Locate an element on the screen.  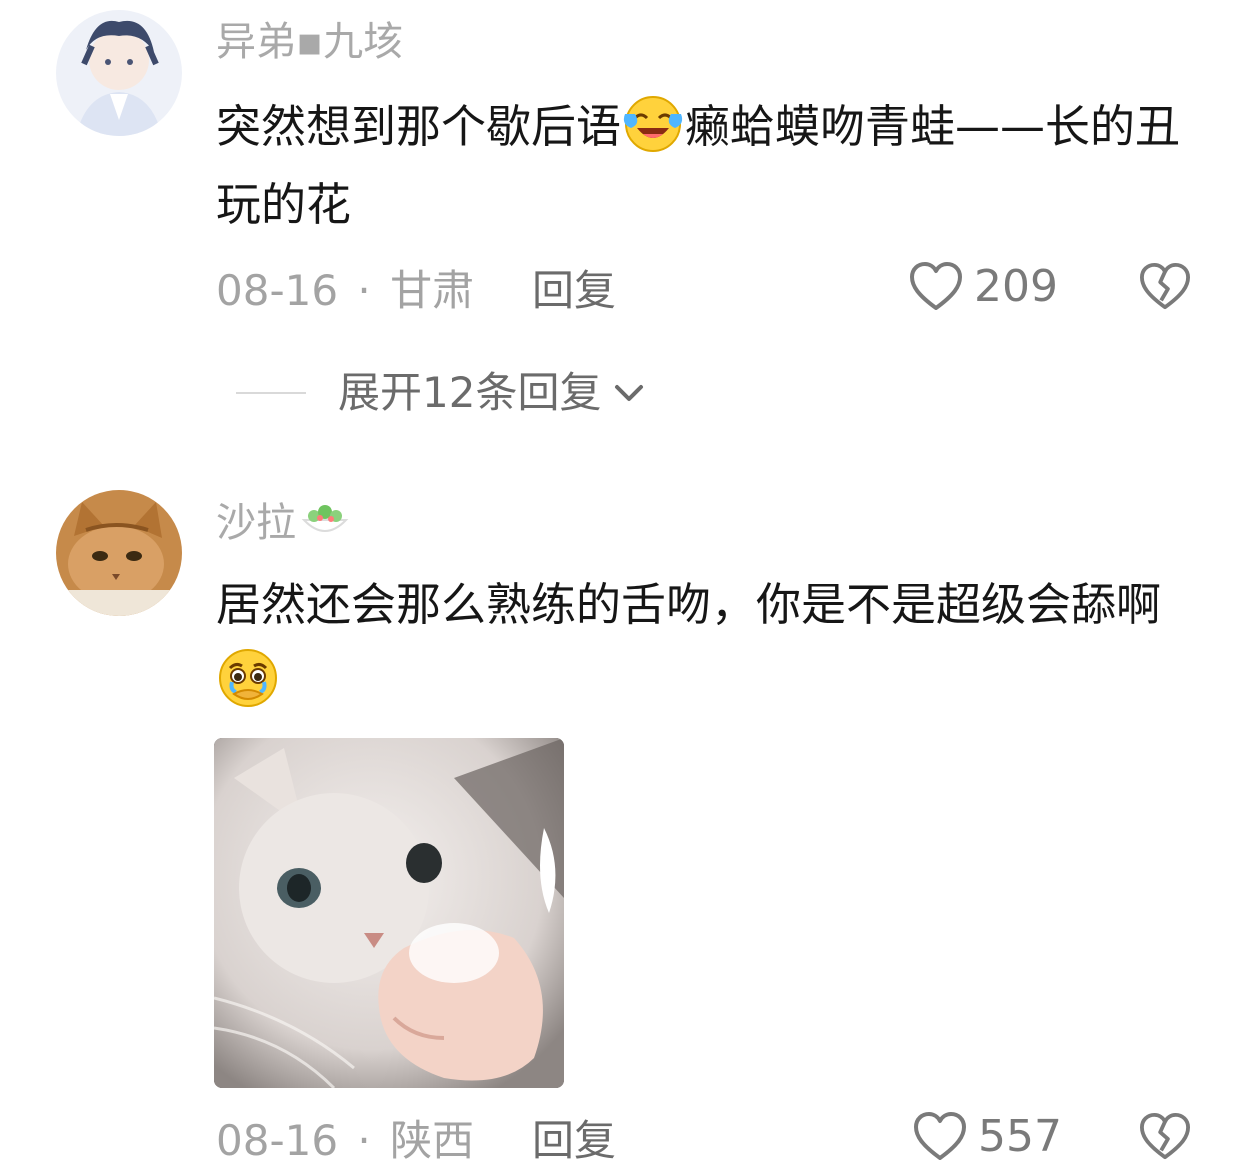
cat-avatar-icon is located at coordinates (119, 553).